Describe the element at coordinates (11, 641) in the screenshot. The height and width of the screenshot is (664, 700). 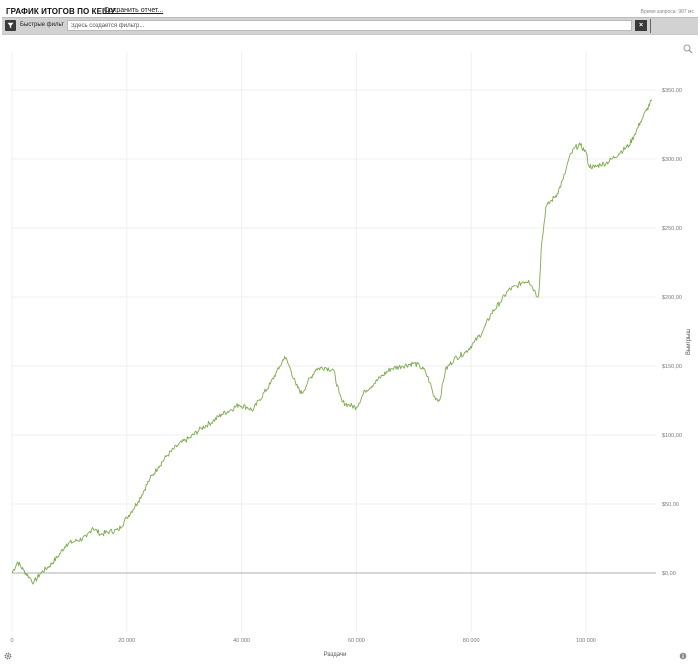
I see `x-tick-label: 0` at that location.